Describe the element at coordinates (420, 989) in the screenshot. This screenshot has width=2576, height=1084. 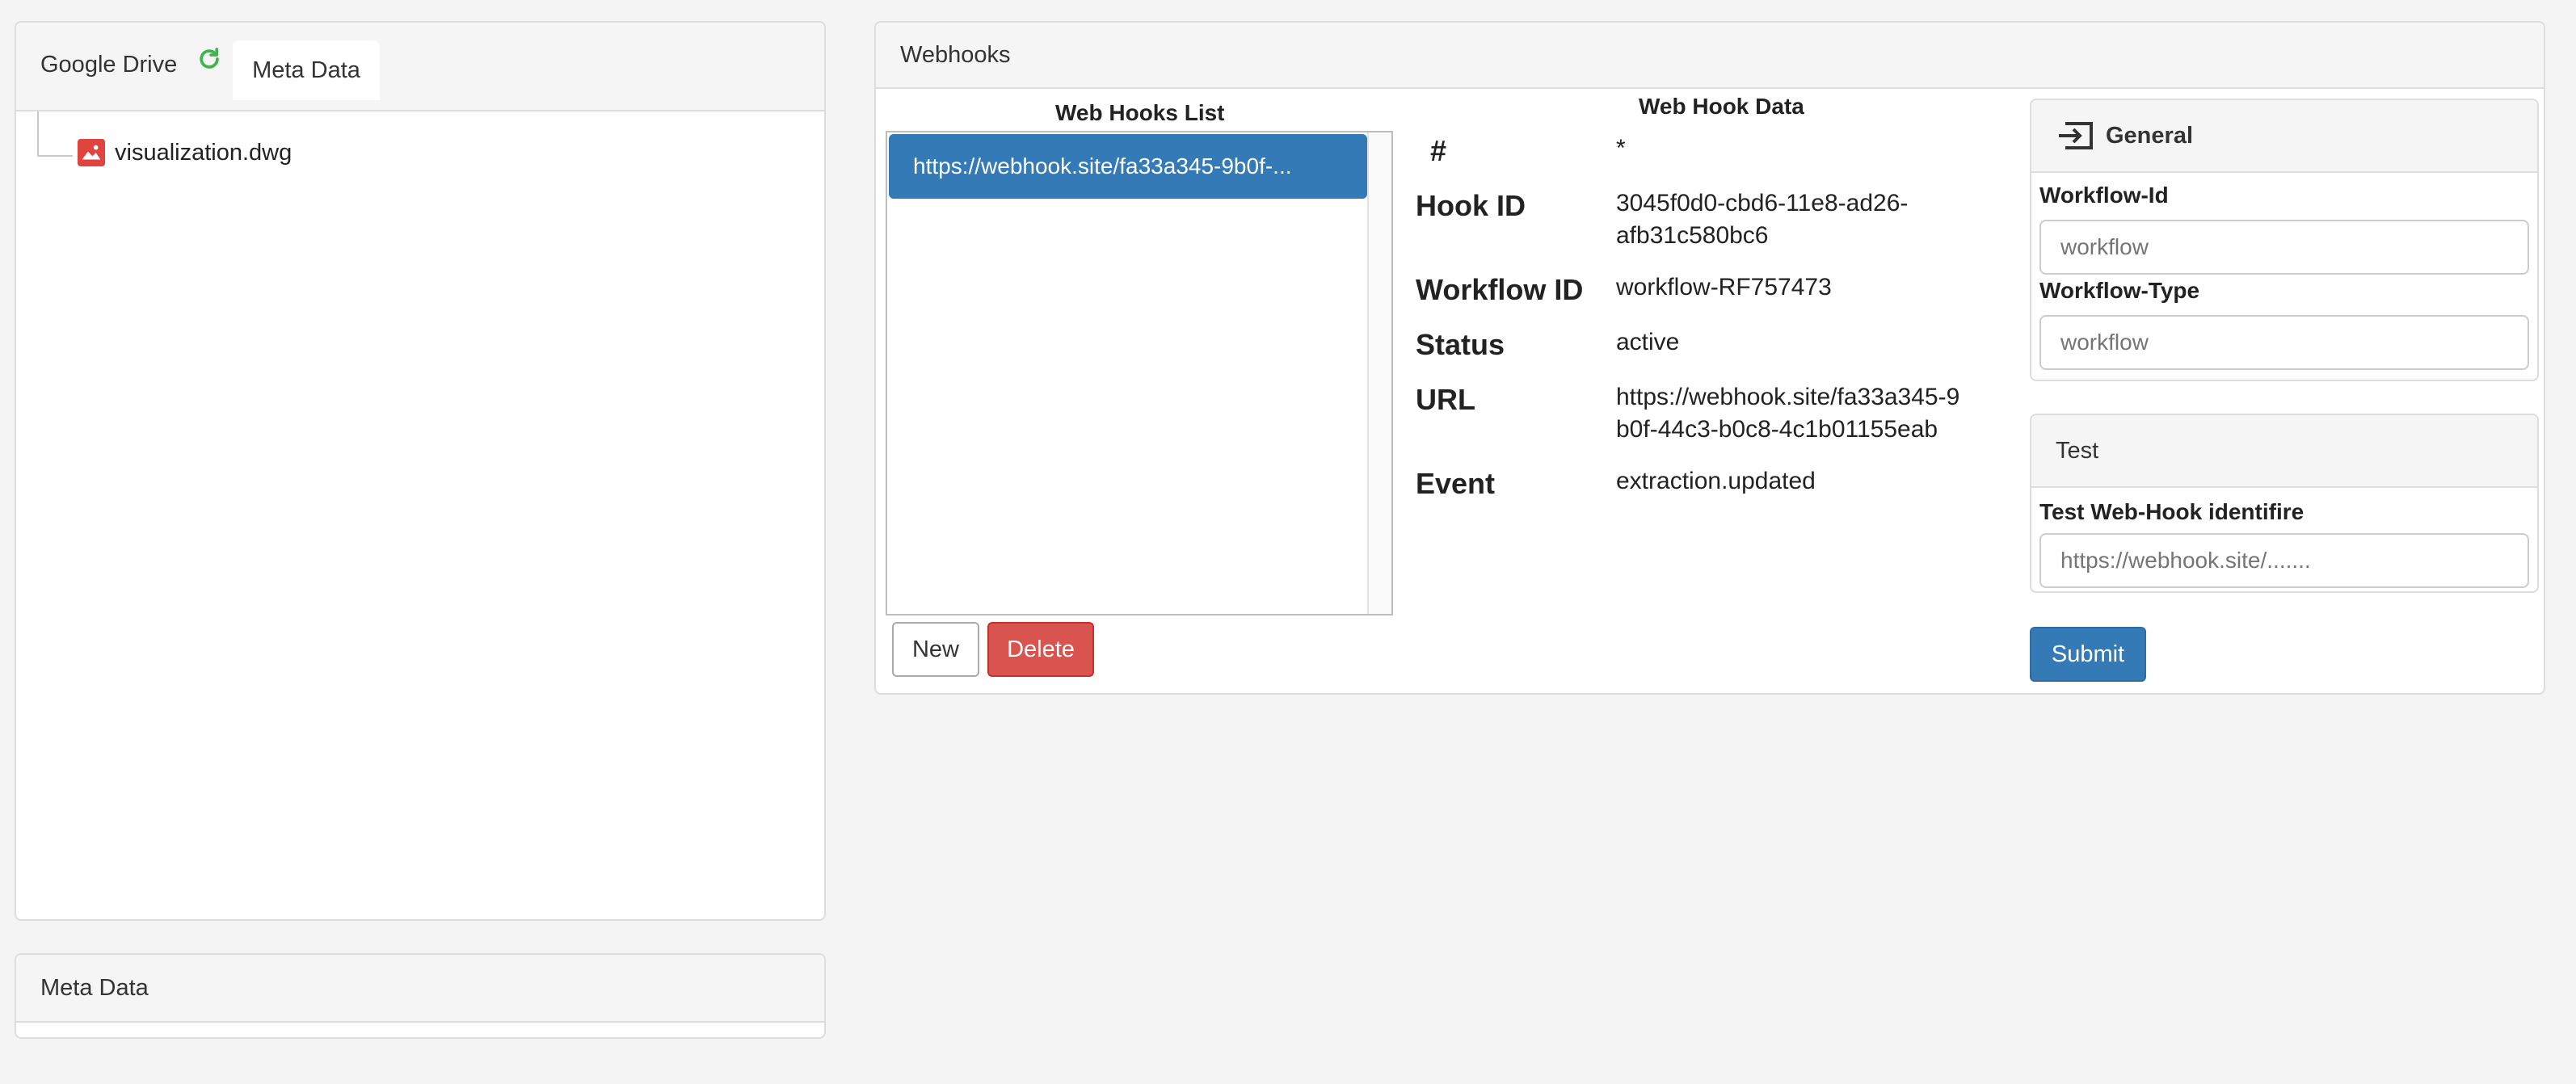
I see `meta-data-title: Meta Data` at that location.